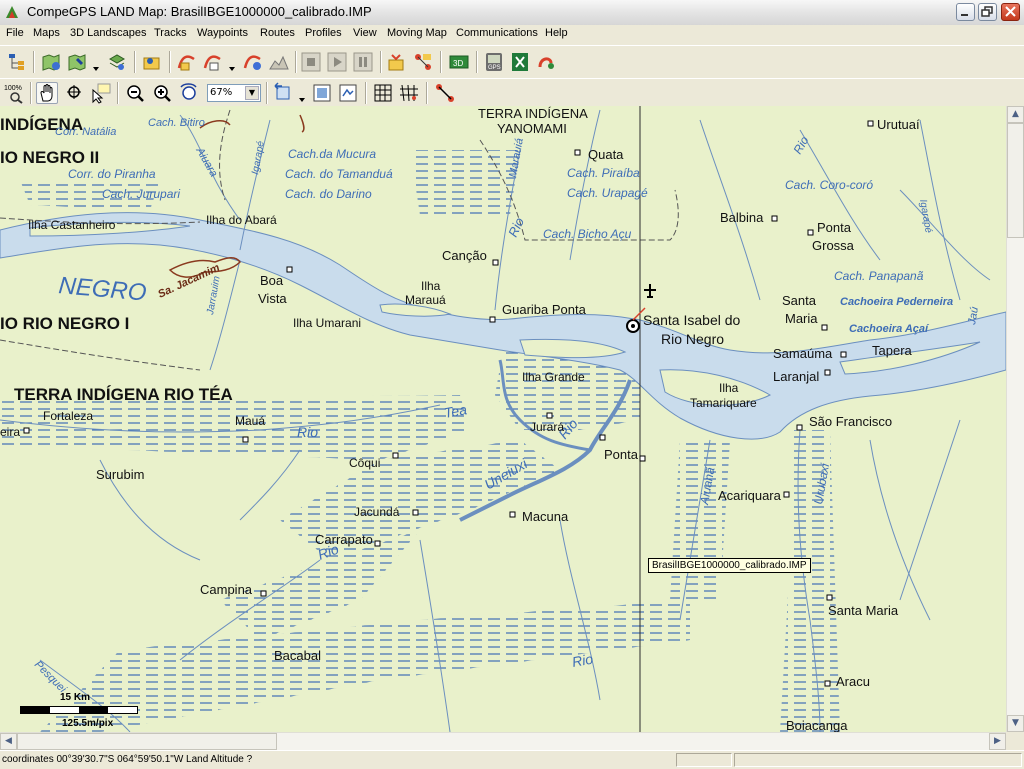  Describe the element at coordinates (68, 416) in the screenshot. I see `label-fortaleza: Fortaleza` at that location.